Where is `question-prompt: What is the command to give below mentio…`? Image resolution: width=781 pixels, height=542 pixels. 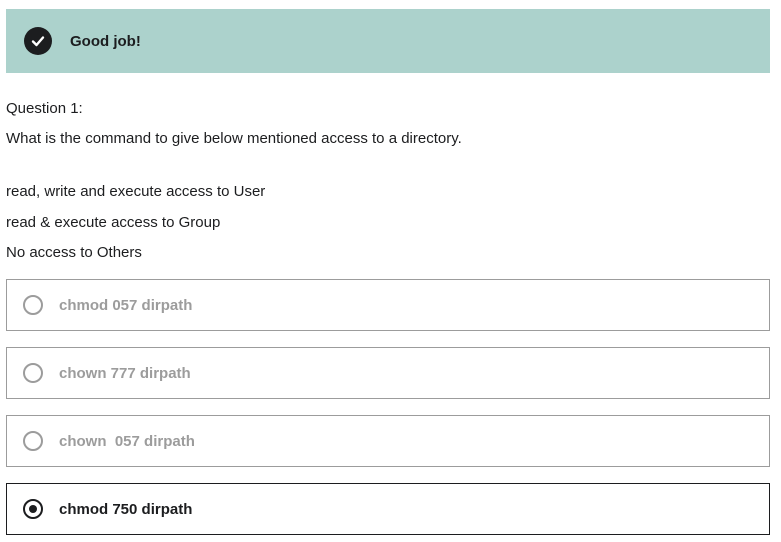
question-prompt: What is the command to give below mentio… is located at coordinates (234, 138).